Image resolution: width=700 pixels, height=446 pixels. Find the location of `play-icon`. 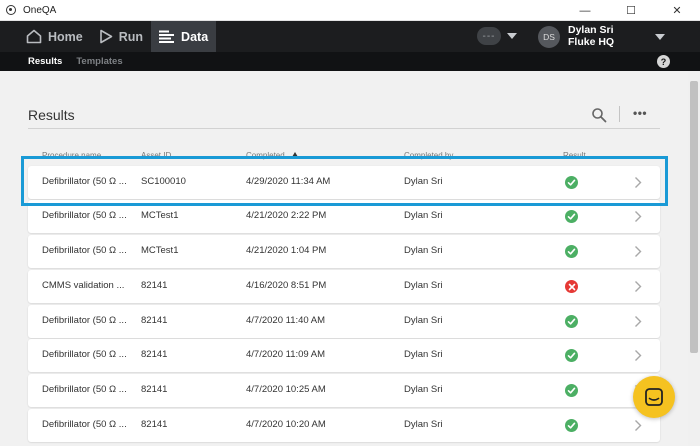

play-icon is located at coordinates (106, 36).